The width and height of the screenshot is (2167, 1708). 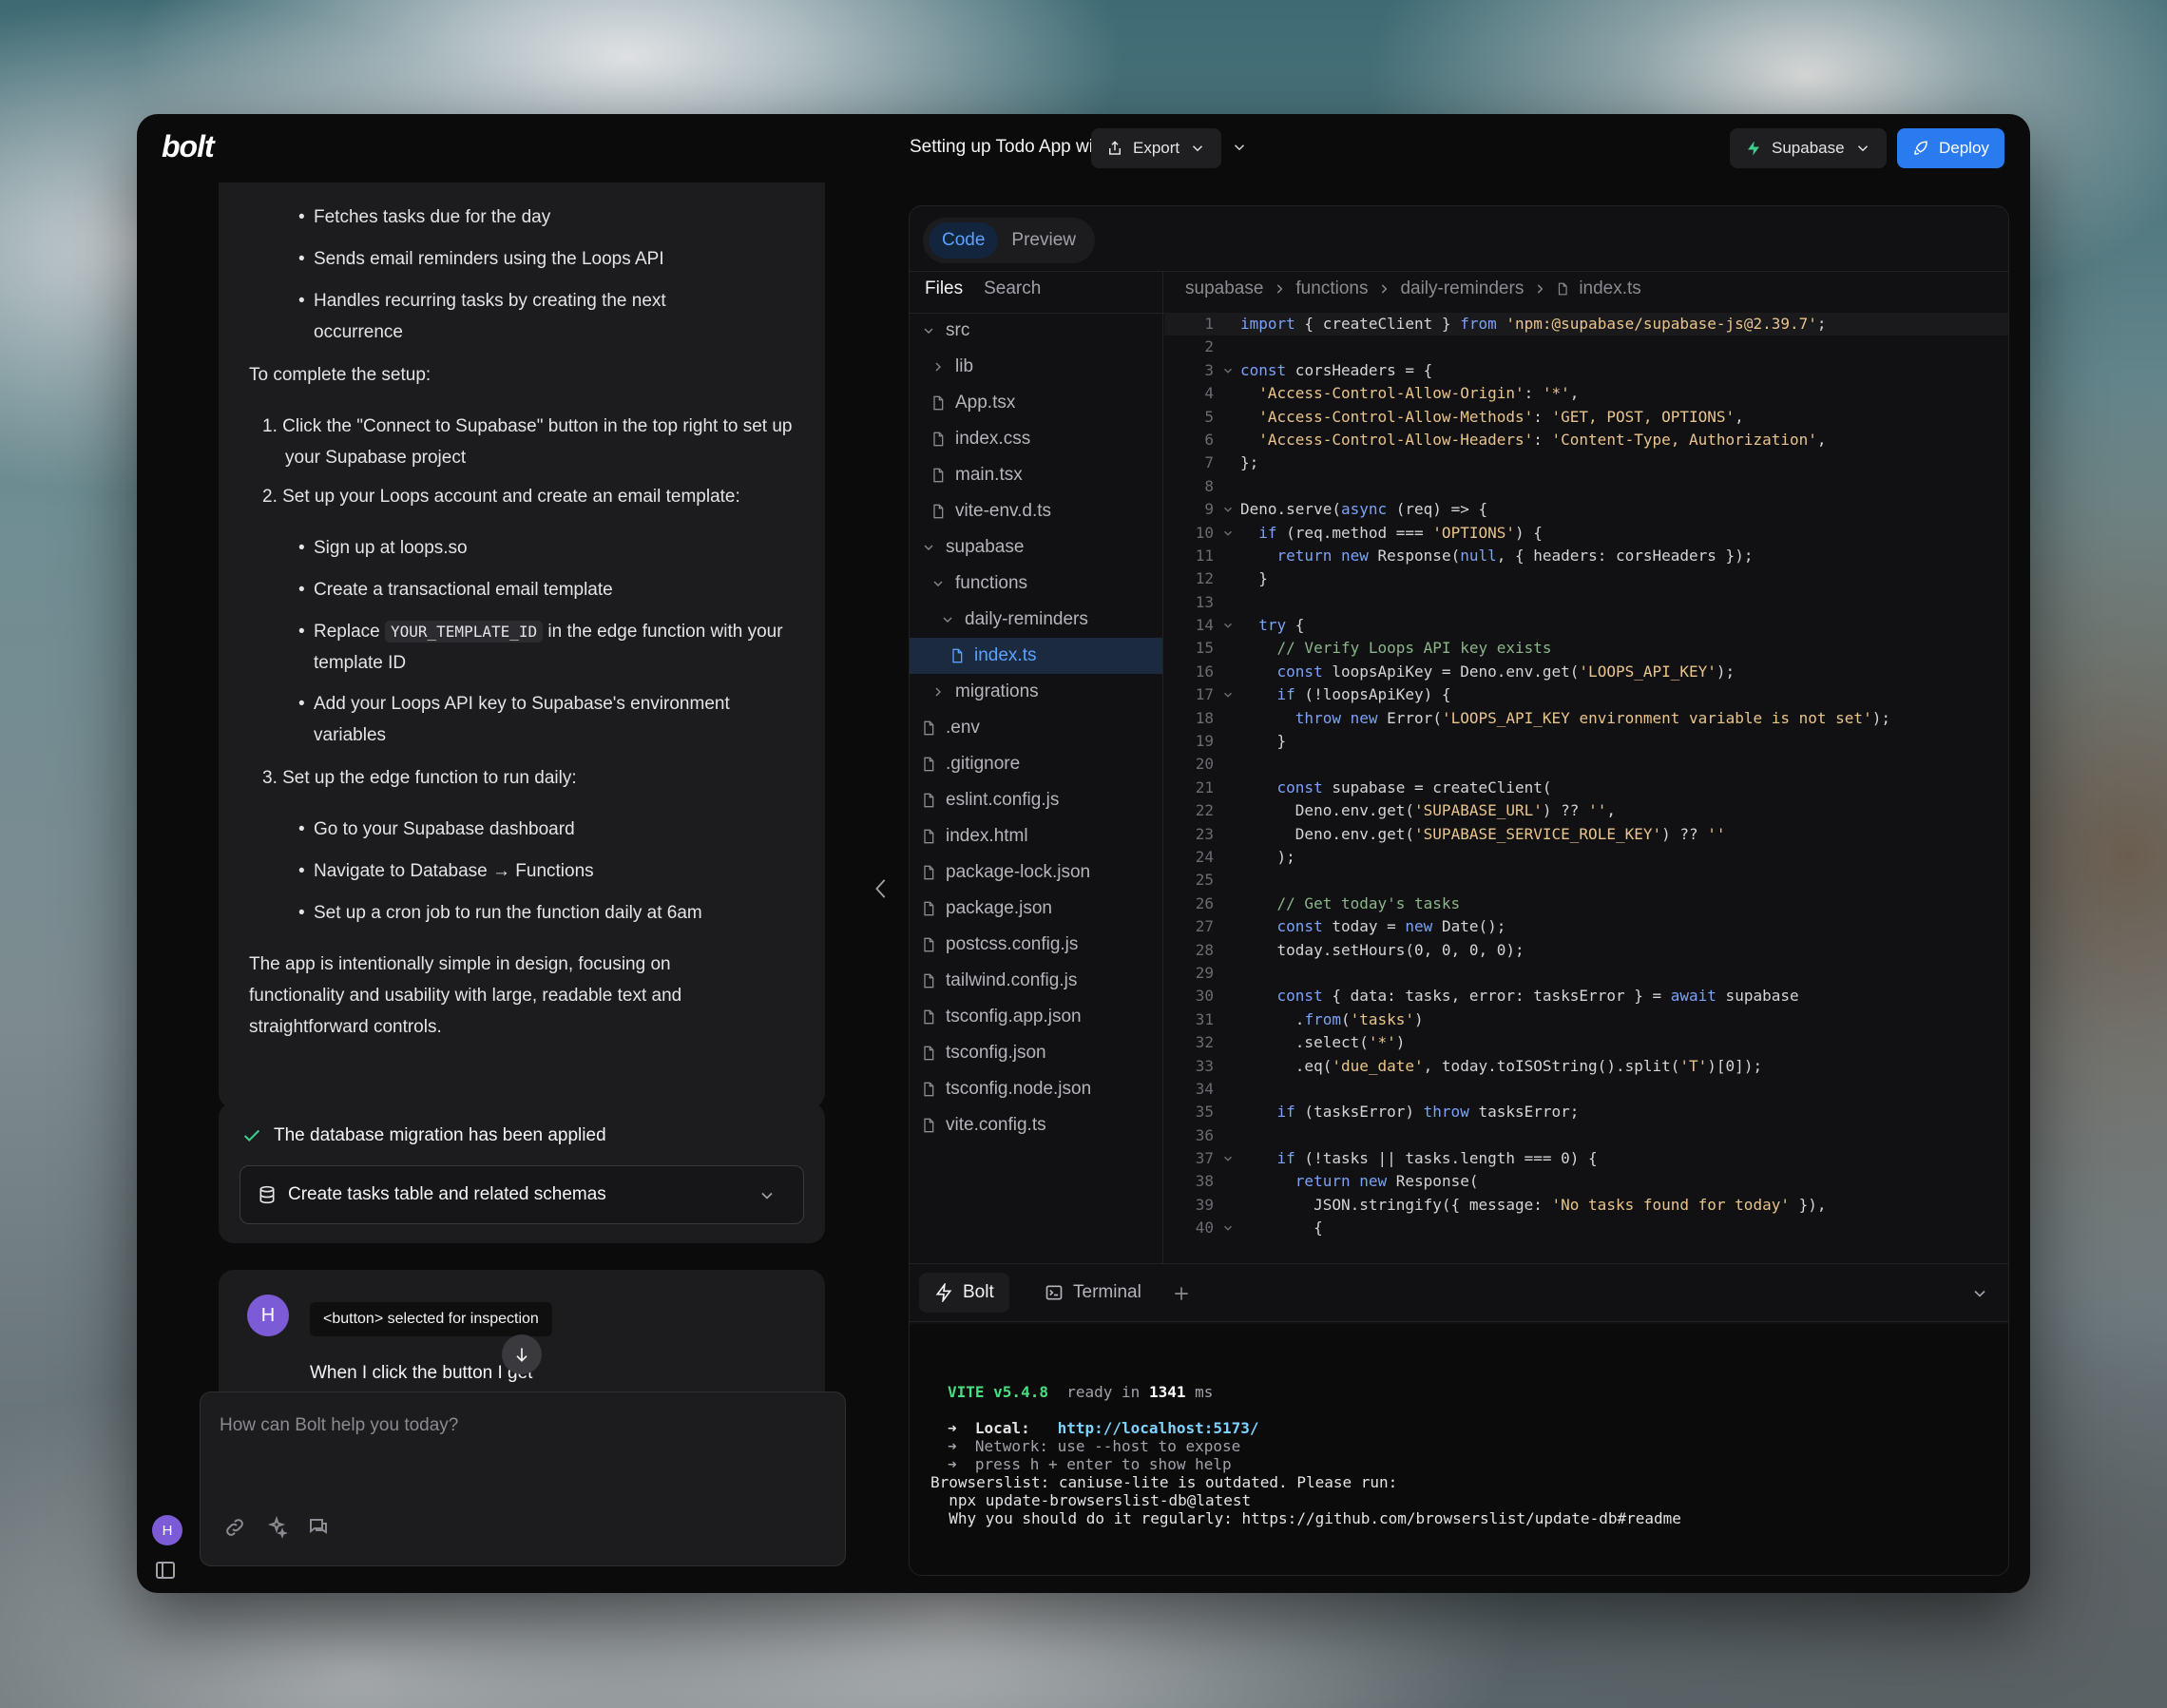 I want to click on tab-bolt-terminal: Bolt, so click(x=964, y=1293).